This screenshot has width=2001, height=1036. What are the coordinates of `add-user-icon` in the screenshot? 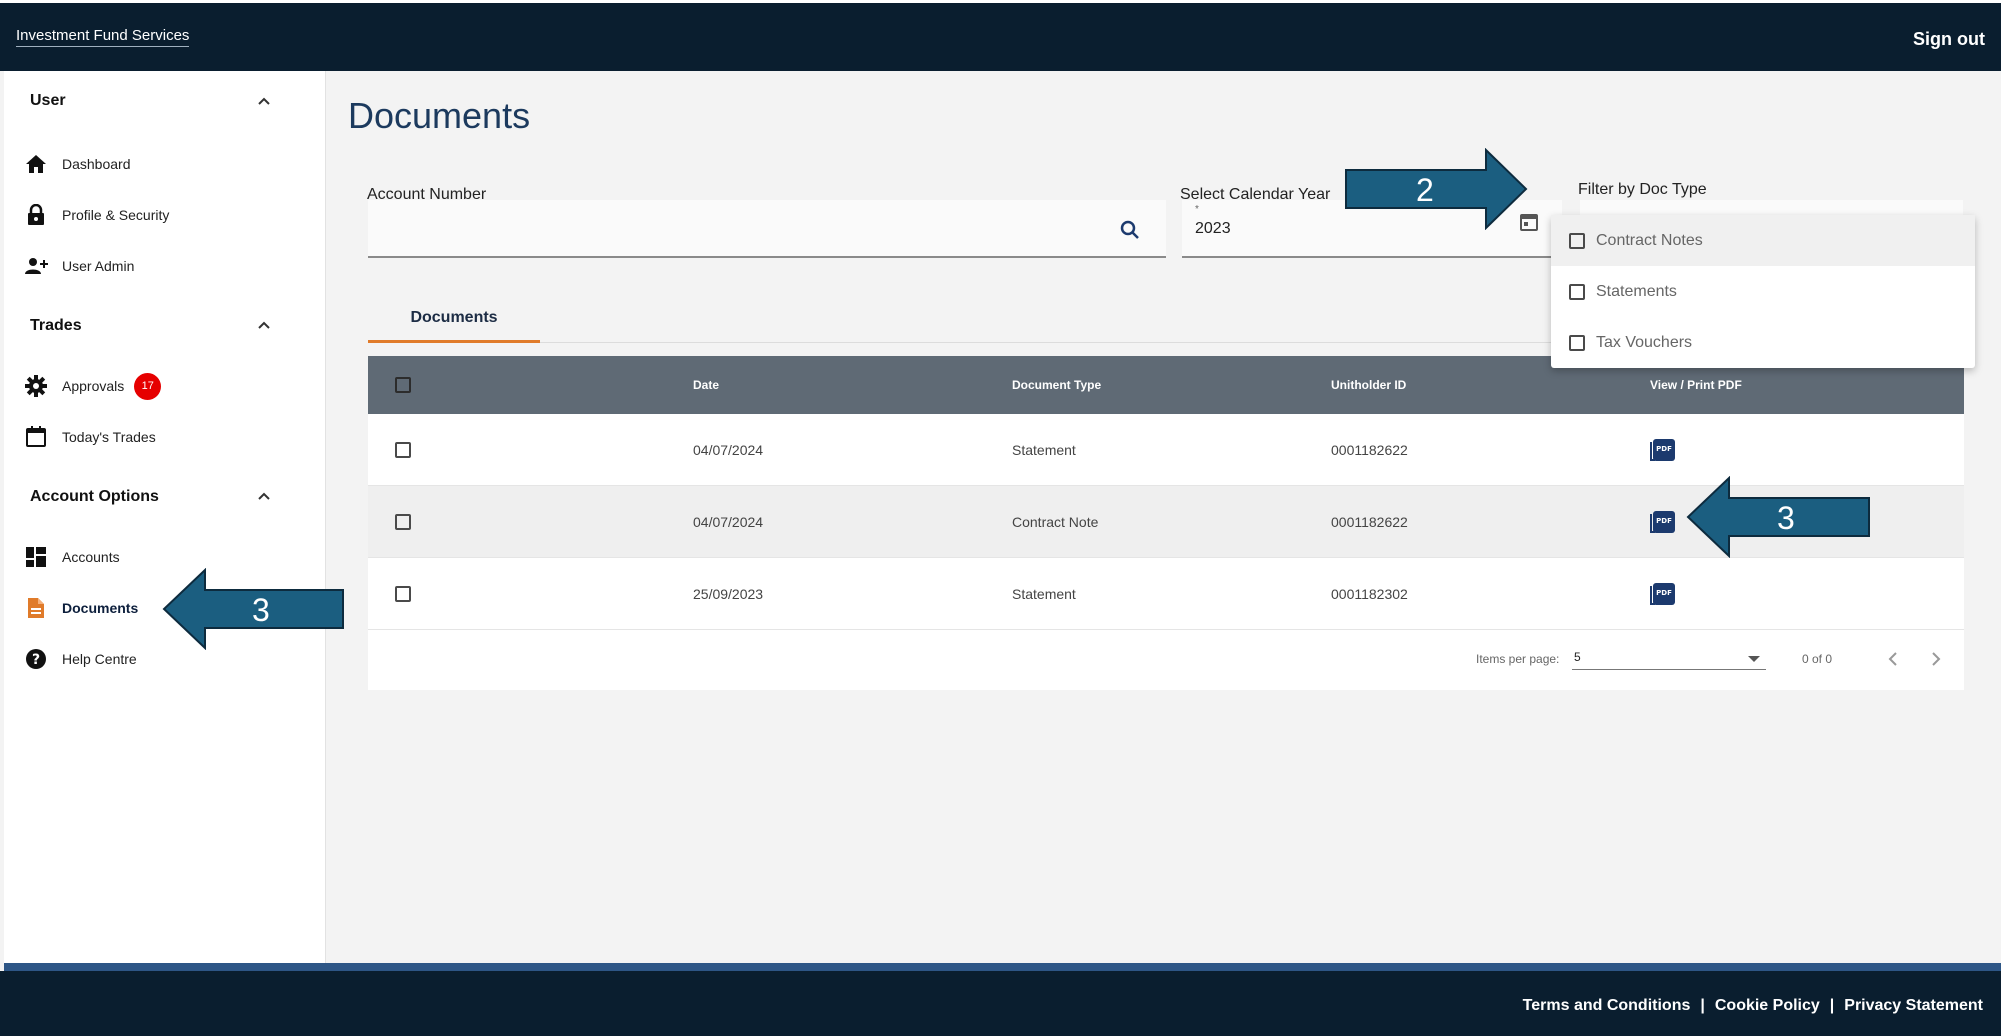 It's located at (36, 266).